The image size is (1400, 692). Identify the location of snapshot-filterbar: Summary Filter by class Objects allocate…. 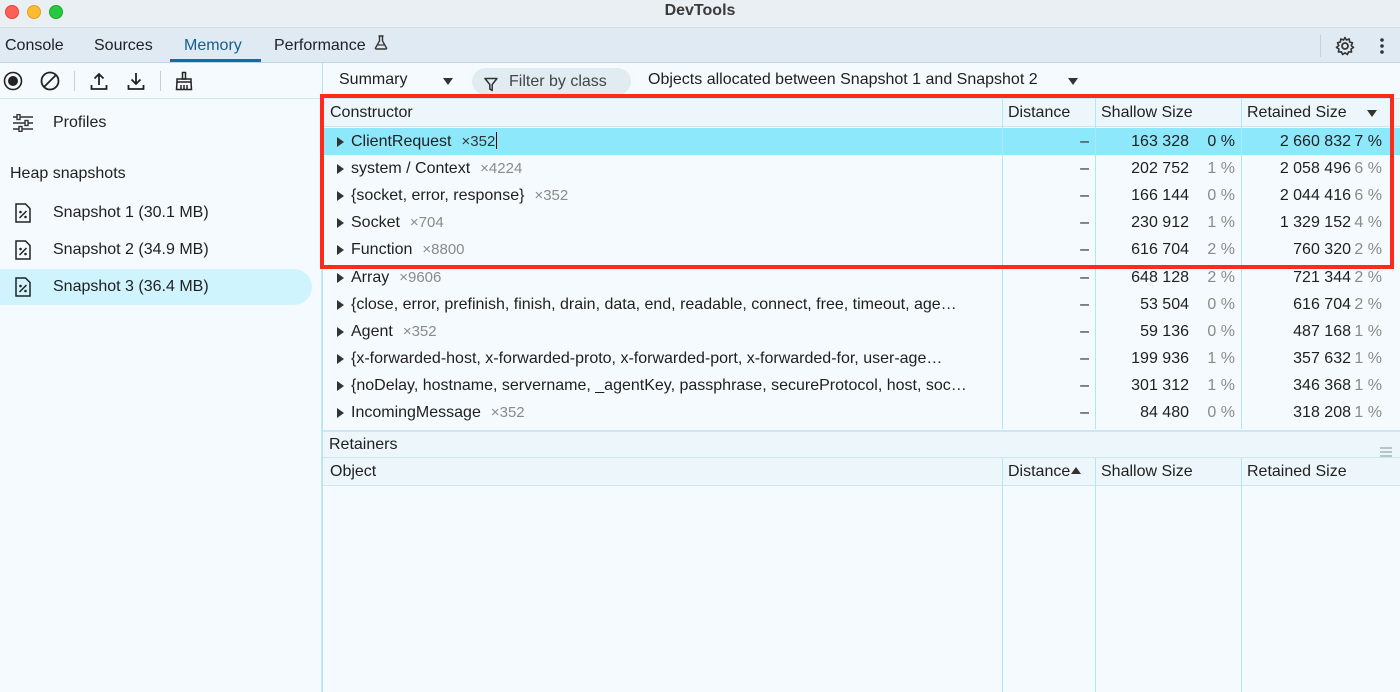
(861, 81).